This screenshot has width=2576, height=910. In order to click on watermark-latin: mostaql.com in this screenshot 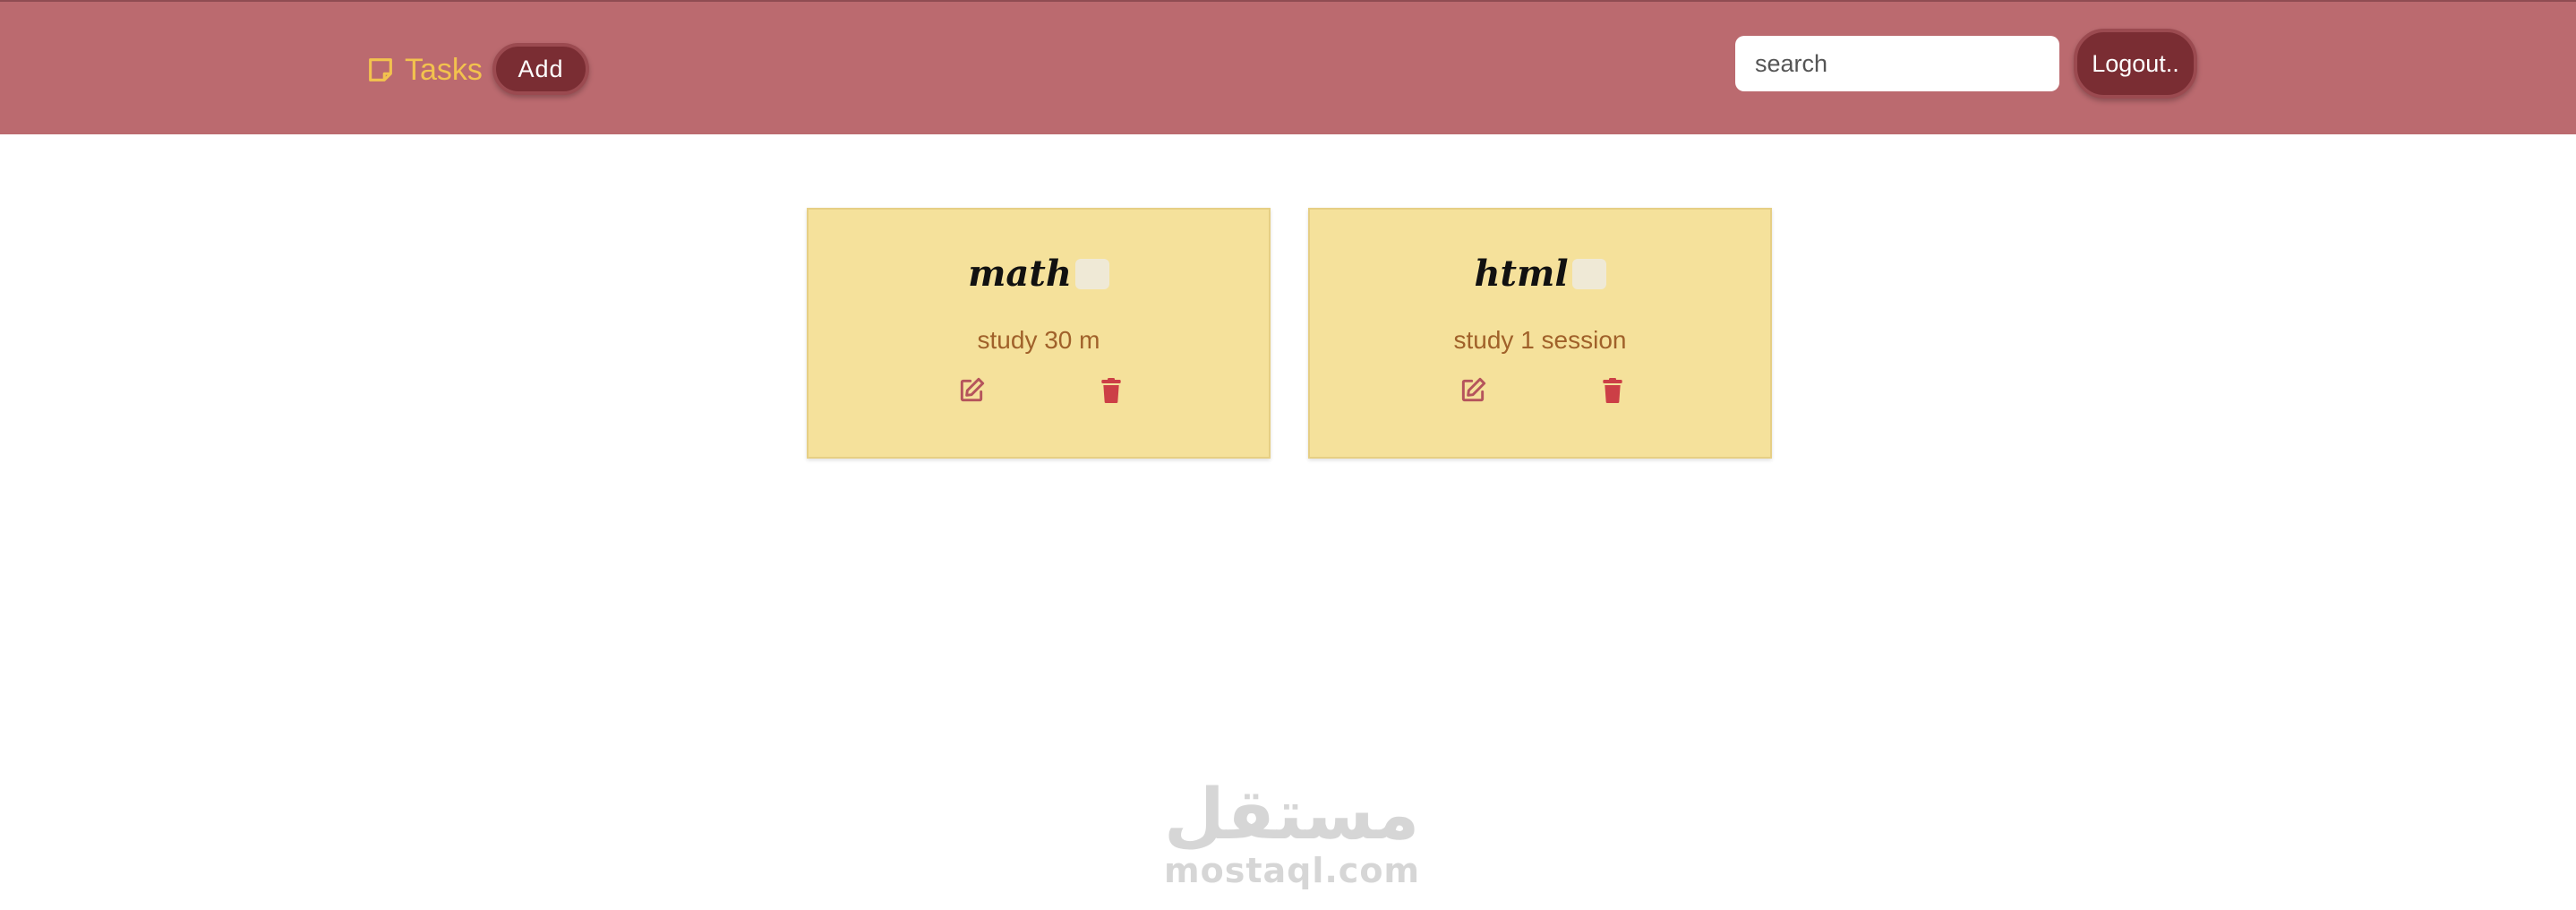, I will do `click(1292, 870)`.